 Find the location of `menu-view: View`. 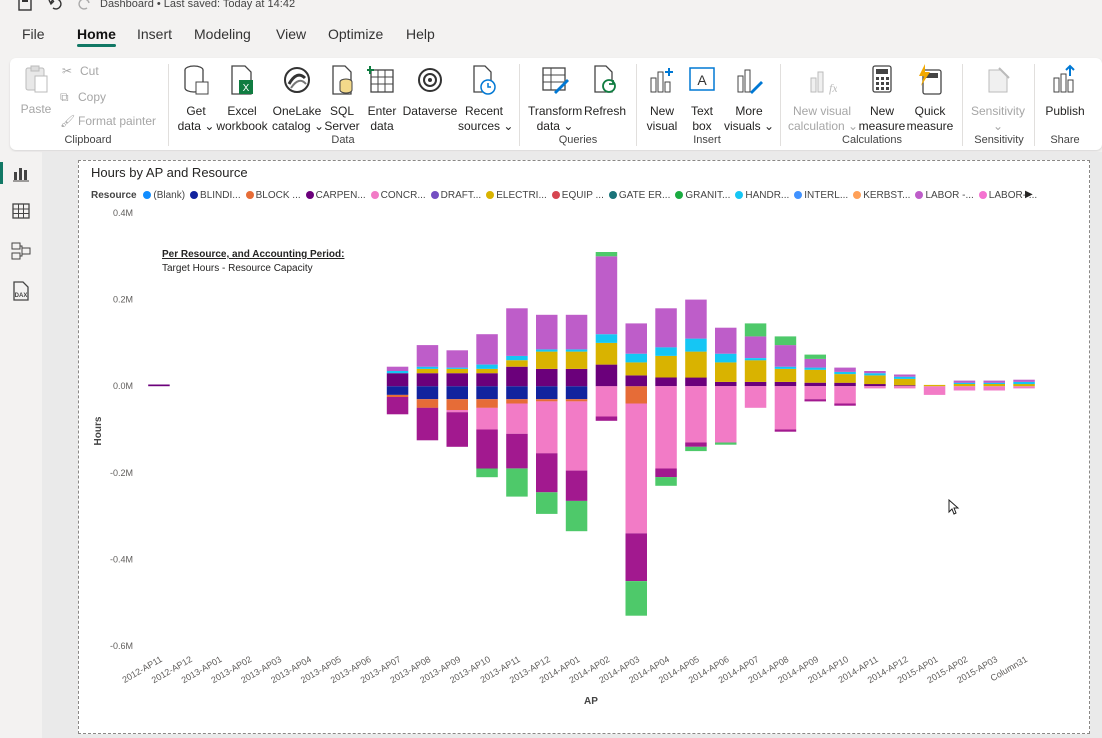

menu-view: View is located at coordinates (291, 34).